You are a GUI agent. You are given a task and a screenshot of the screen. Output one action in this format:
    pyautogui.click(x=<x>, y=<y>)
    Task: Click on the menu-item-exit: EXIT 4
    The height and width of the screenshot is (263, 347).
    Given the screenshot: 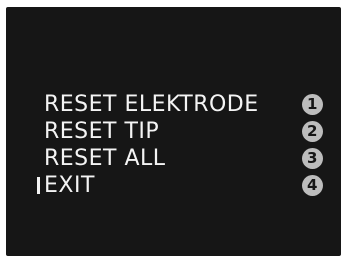 What is the action you would take?
    pyautogui.click(x=187, y=185)
    